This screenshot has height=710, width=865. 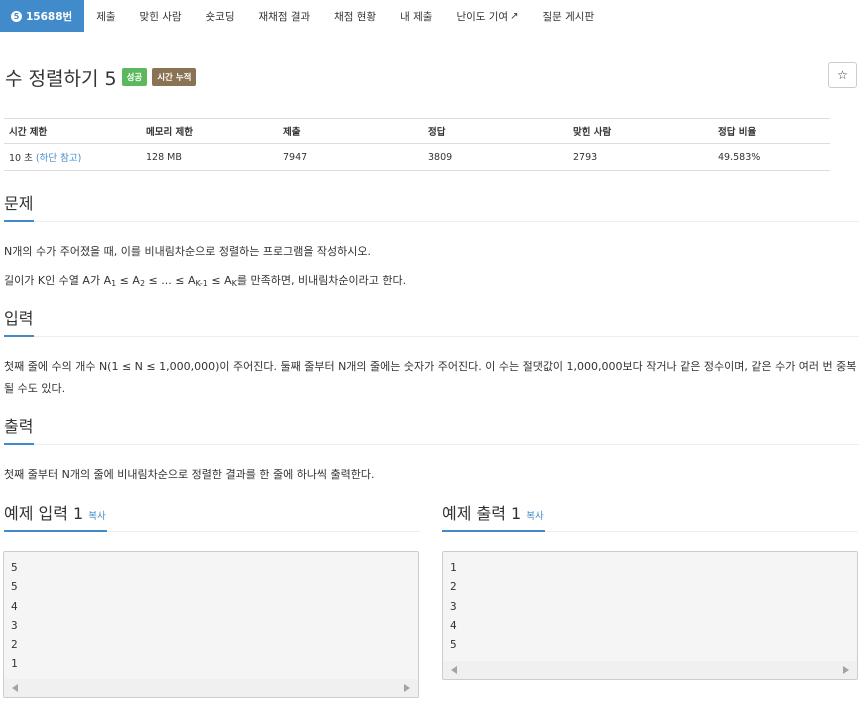 What do you see at coordinates (568, 16) in the screenshot?
I see `tab-board: 질문 게시판` at bounding box center [568, 16].